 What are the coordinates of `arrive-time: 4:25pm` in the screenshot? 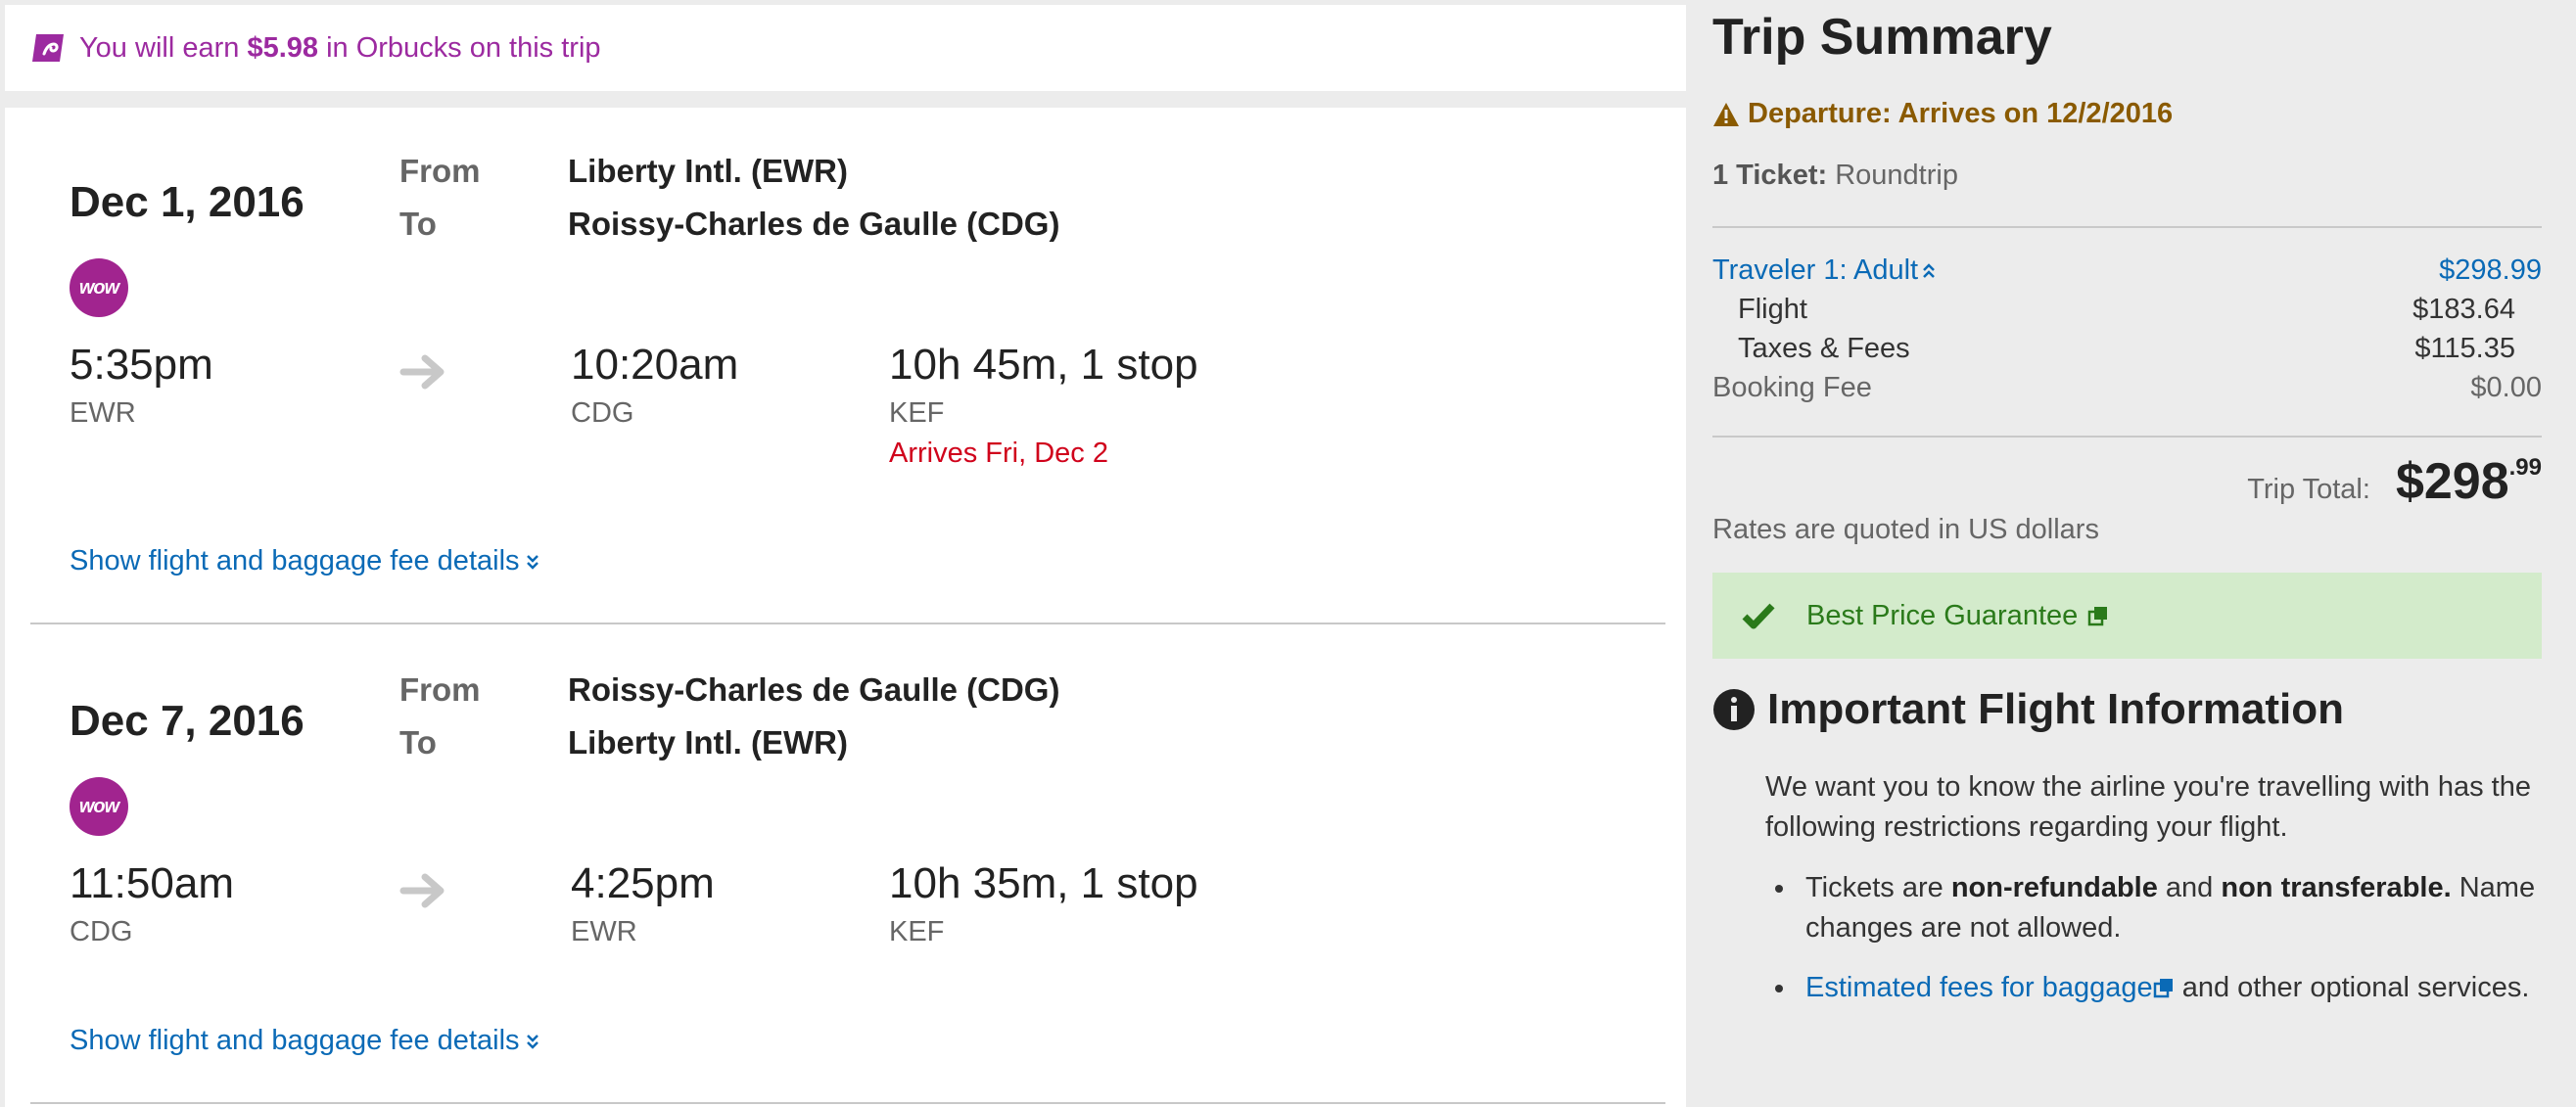 It's located at (643, 883).